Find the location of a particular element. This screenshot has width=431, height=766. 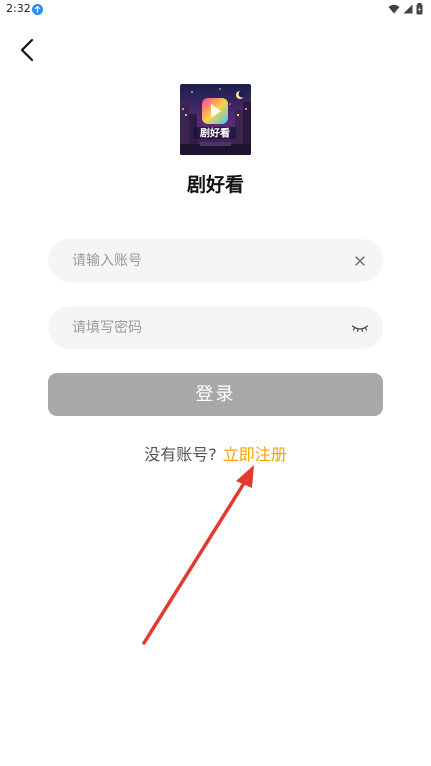

eye-closed-icon is located at coordinates (360, 329).